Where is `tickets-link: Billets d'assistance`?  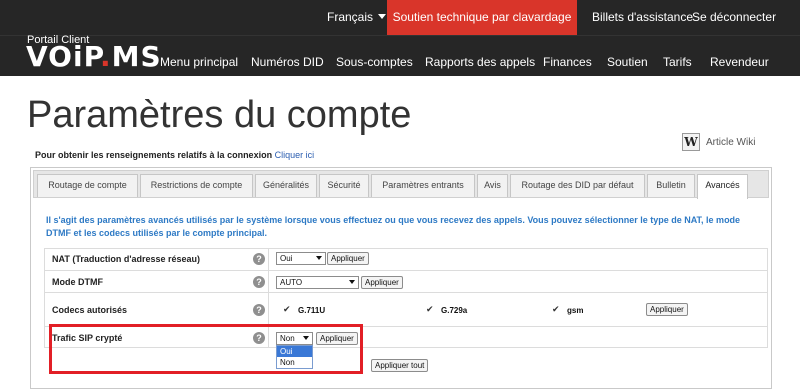 tickets-link: Billets d'assistance is located at coordinates (642, 17).